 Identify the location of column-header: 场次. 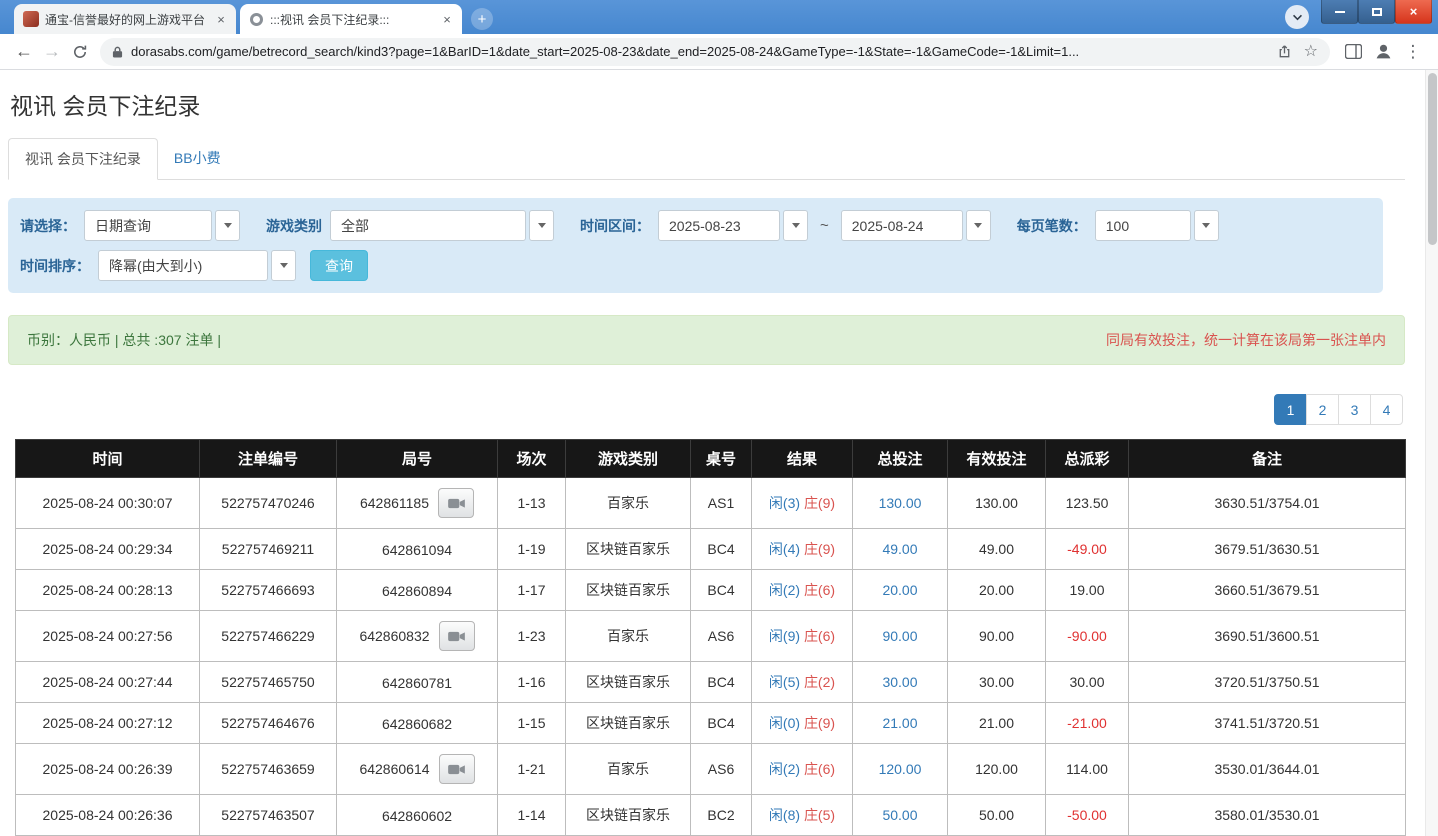
(531, 458).